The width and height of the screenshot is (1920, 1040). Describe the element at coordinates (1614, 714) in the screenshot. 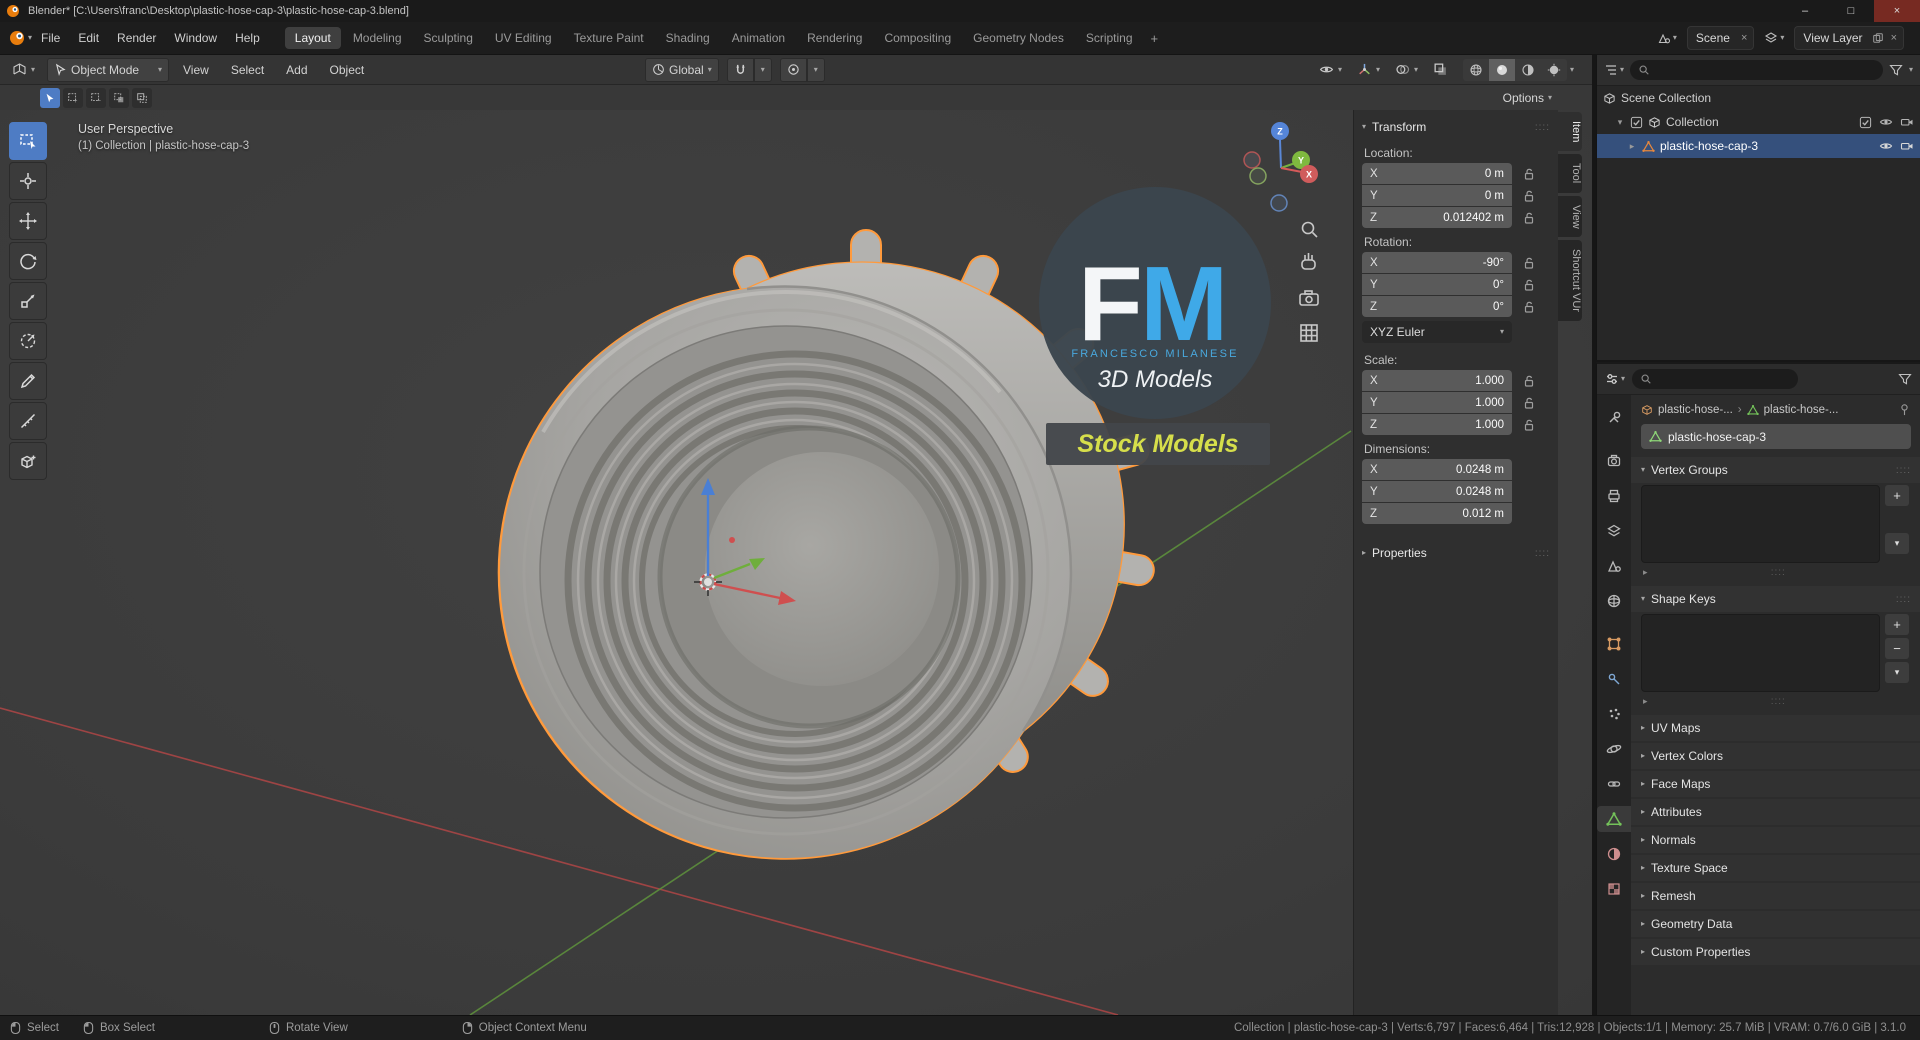

I see `tab-particles` at that location.